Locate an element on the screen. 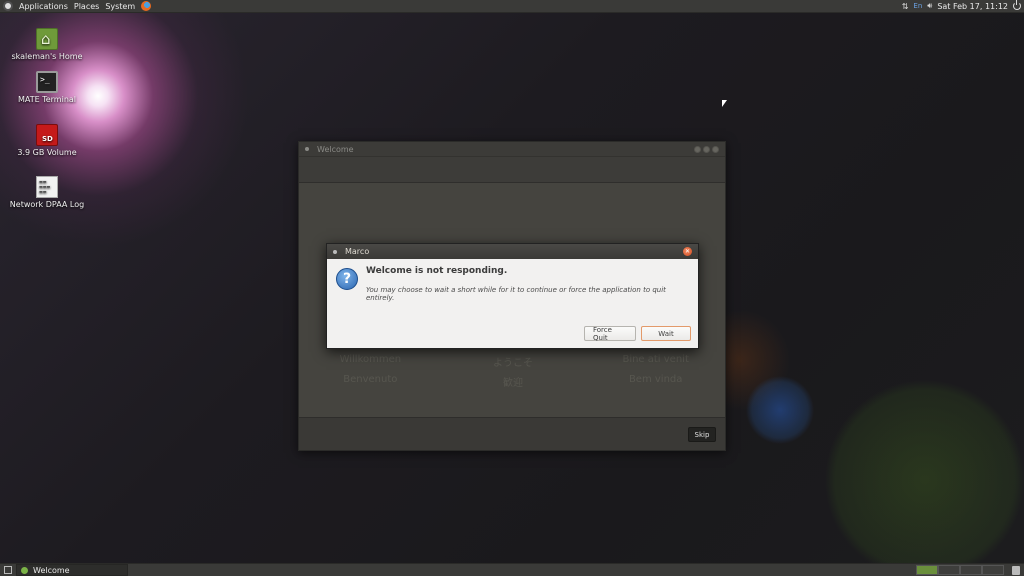  close-icon: ✕ is located at coordinates (687, 251).